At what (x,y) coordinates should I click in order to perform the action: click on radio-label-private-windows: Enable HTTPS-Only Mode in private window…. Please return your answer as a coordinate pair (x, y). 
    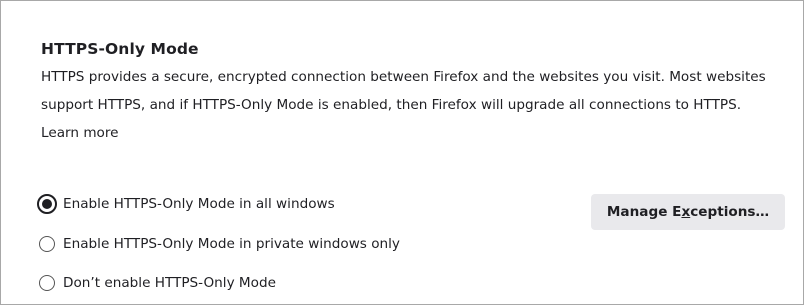
    Looking at the image, I should click on (231, 244).